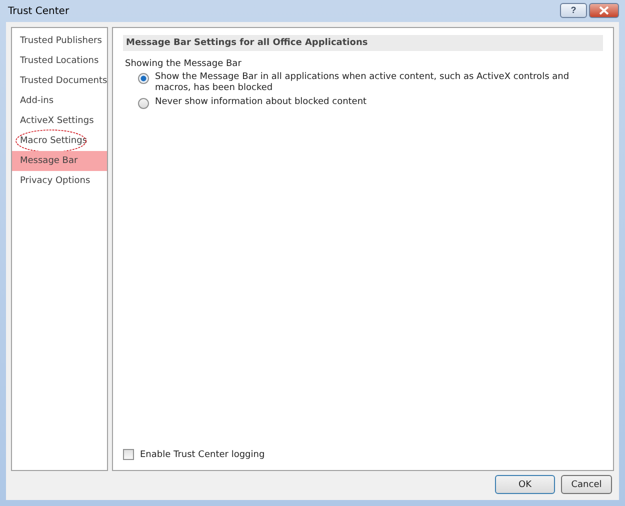 This screenshot has width=625, height=506. I want to click on section-heading: Message Bar Settings for all Office Applications, so click(363, 43).